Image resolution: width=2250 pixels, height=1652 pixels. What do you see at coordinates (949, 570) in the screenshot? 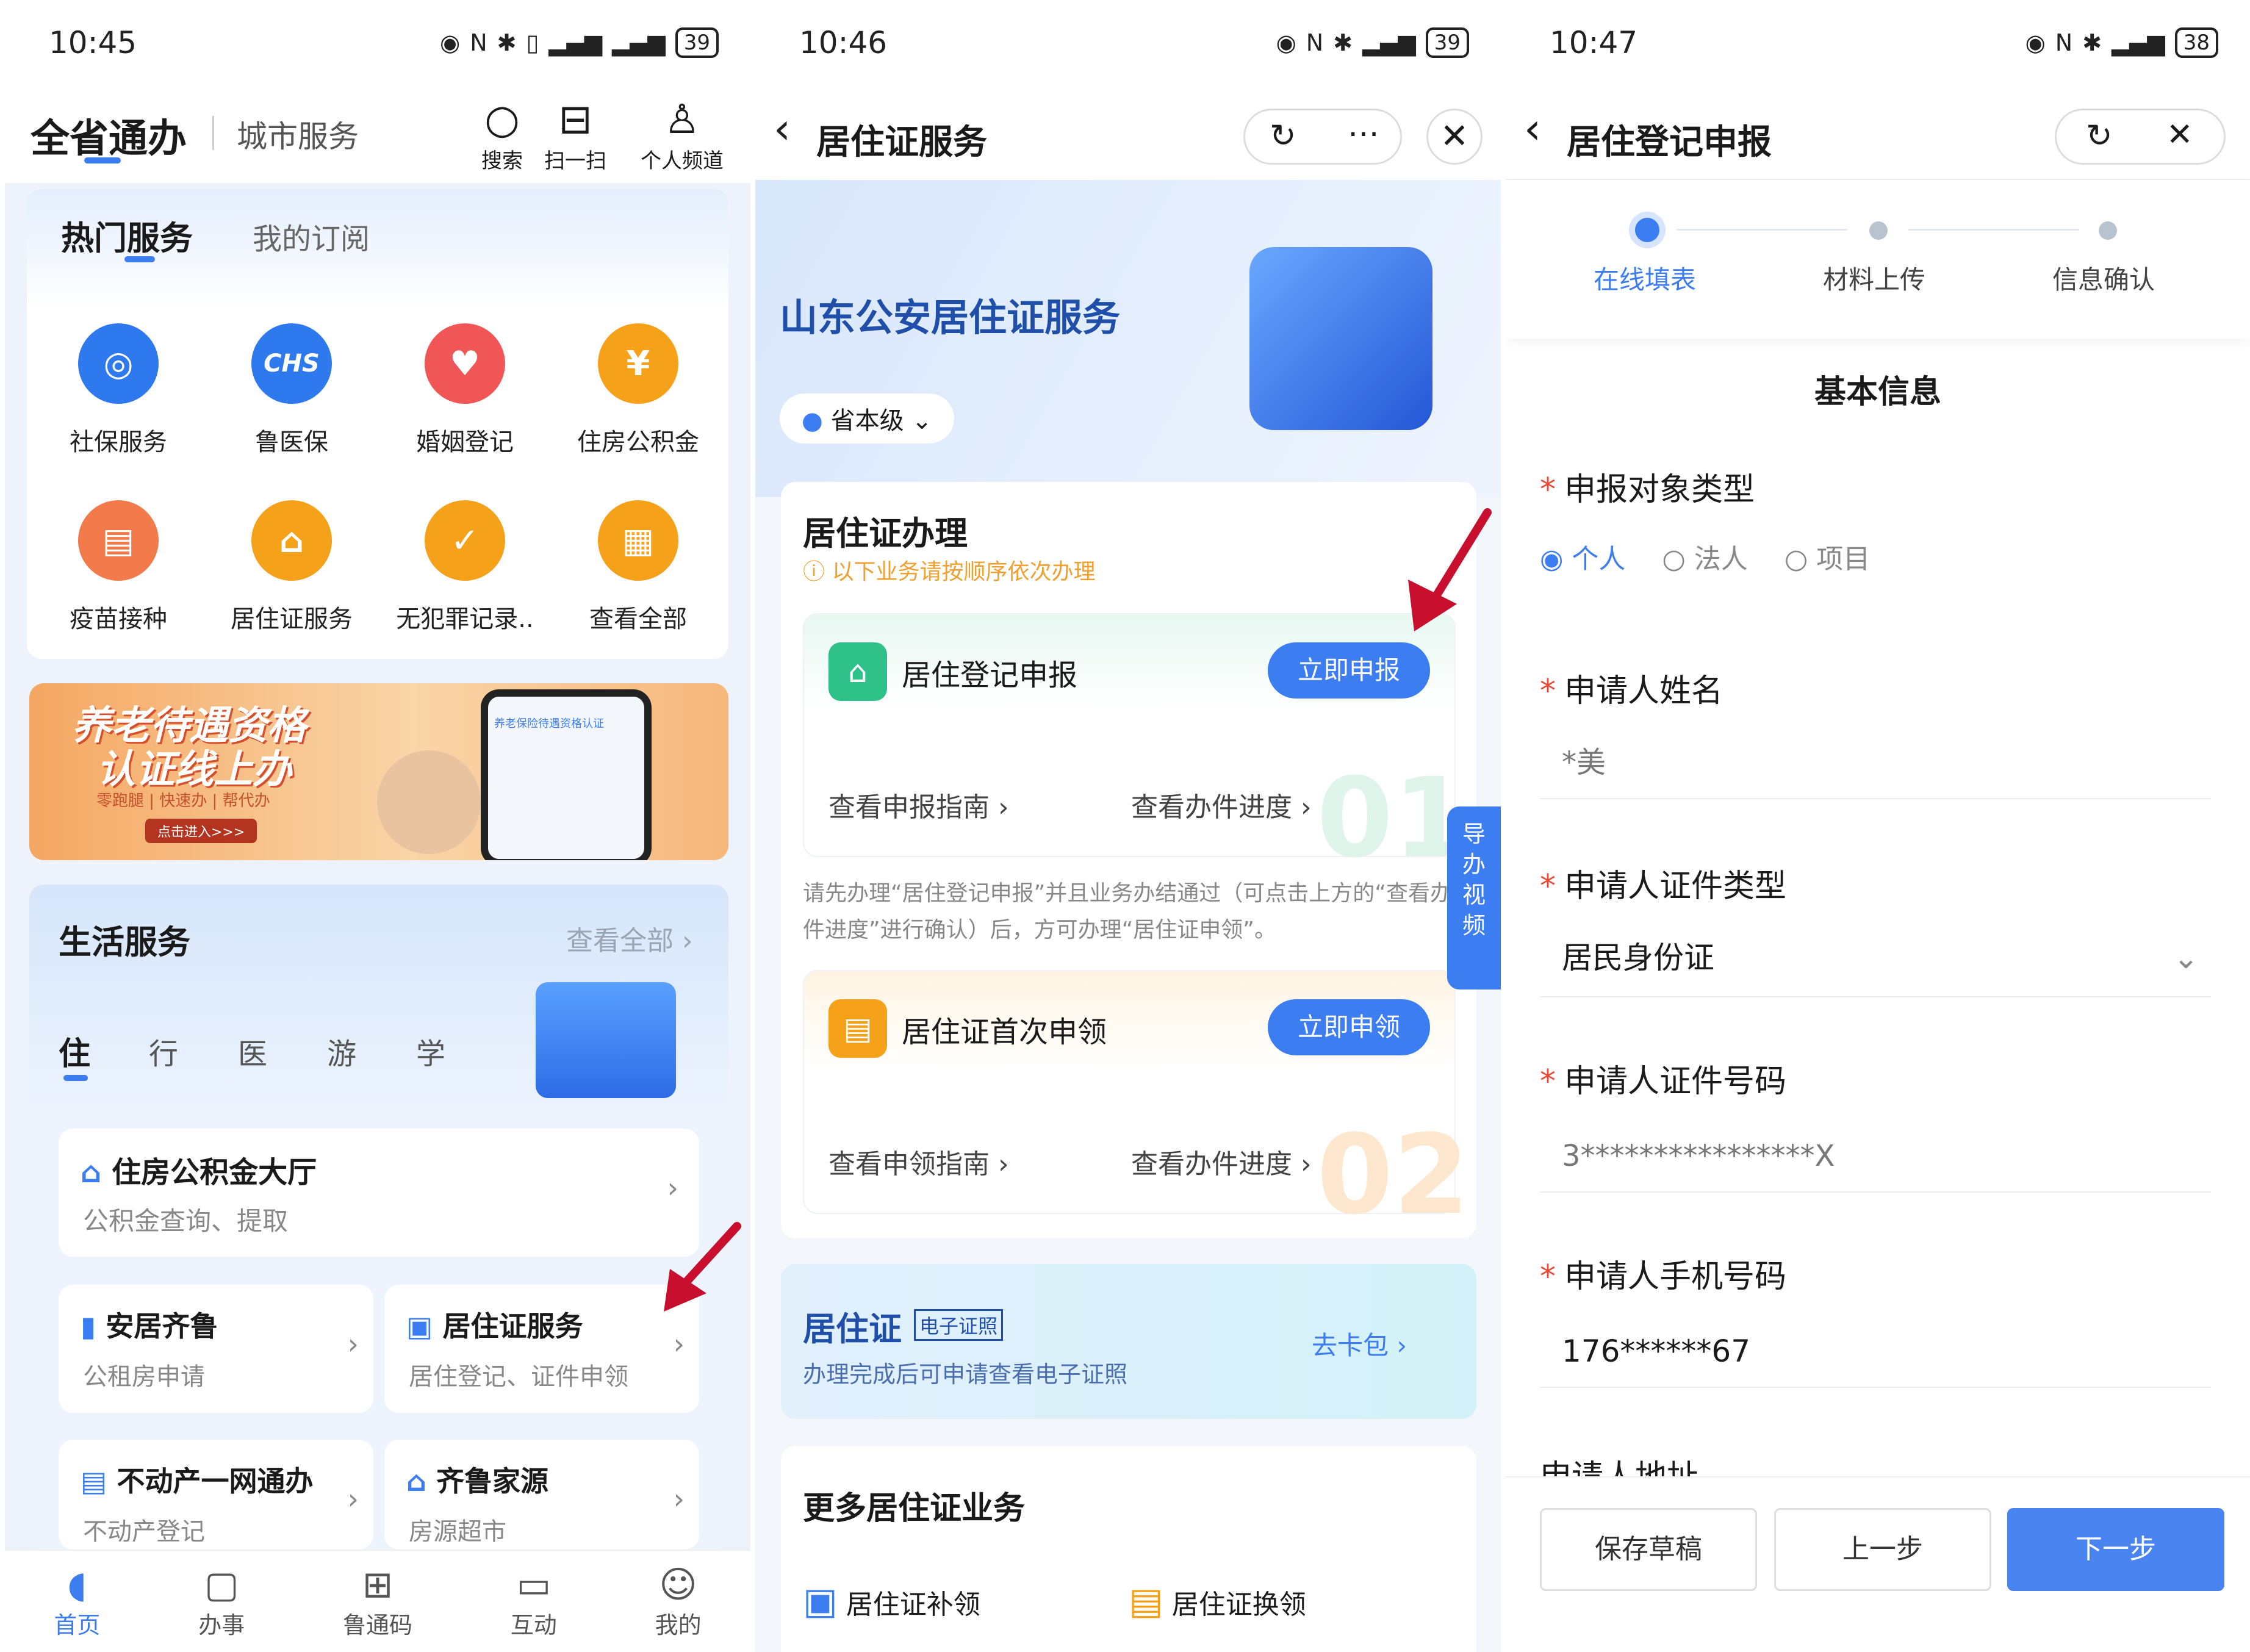
I see `order-hint: ⓘ 以下业务请按顺序依次办理` at bounding box center [949, 570].